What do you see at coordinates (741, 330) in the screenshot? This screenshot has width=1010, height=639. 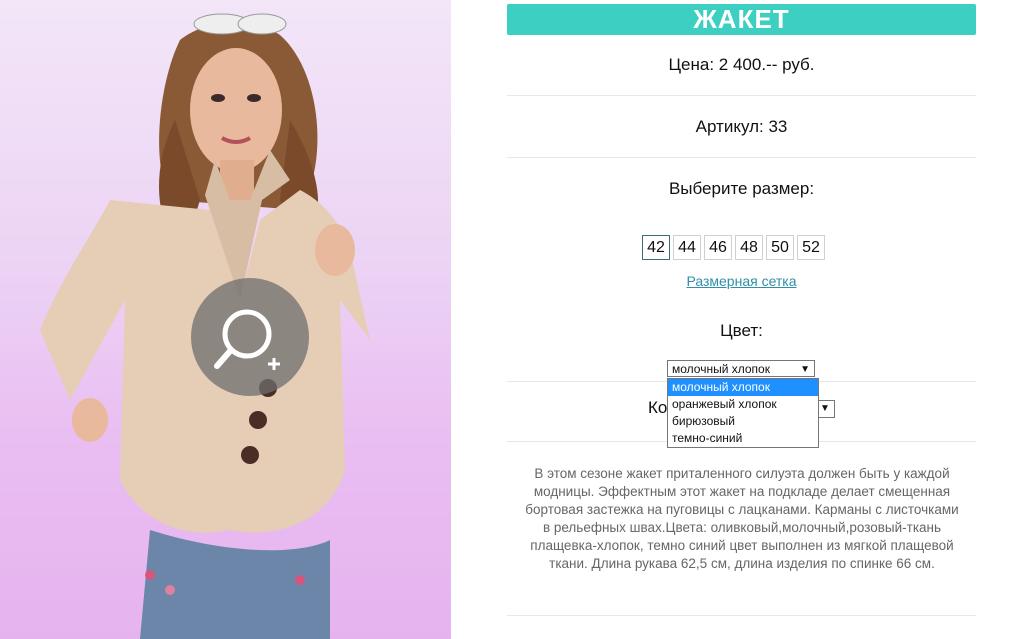 I see `color-label: Цвет:` at bounding box center [741, 330].